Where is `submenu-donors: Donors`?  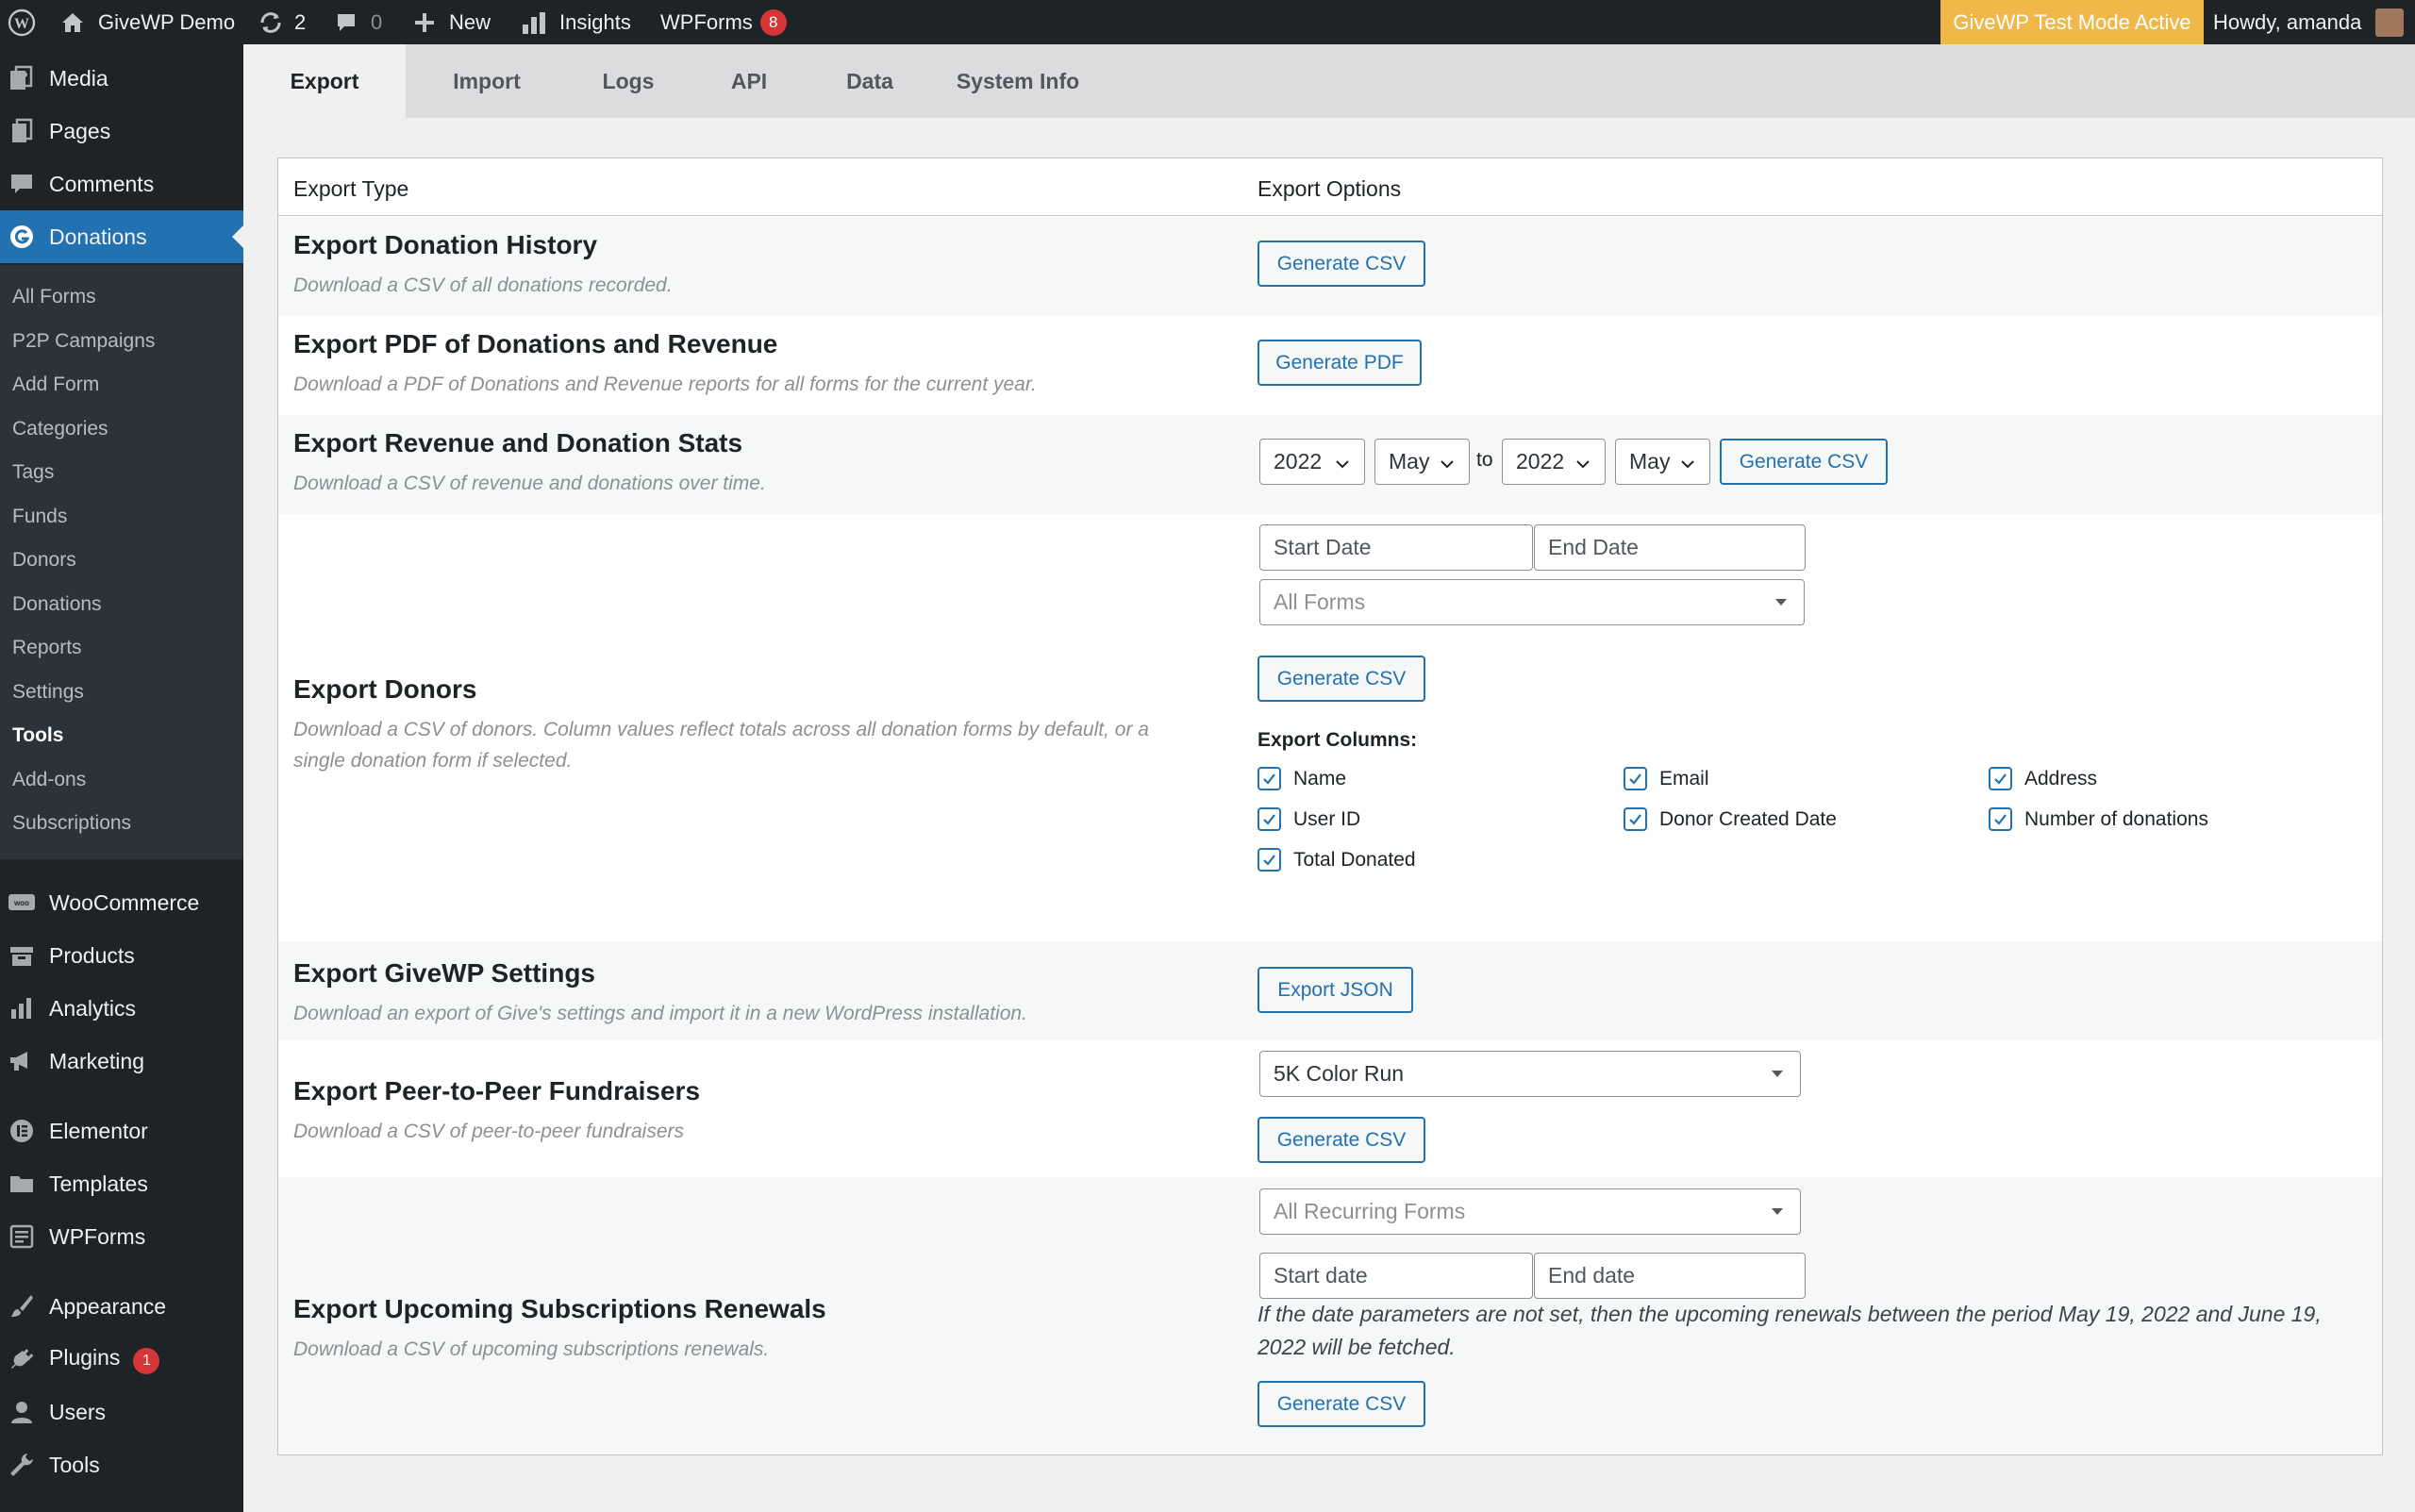
submenu-donors: Donors is located at coordinates (44, 560).